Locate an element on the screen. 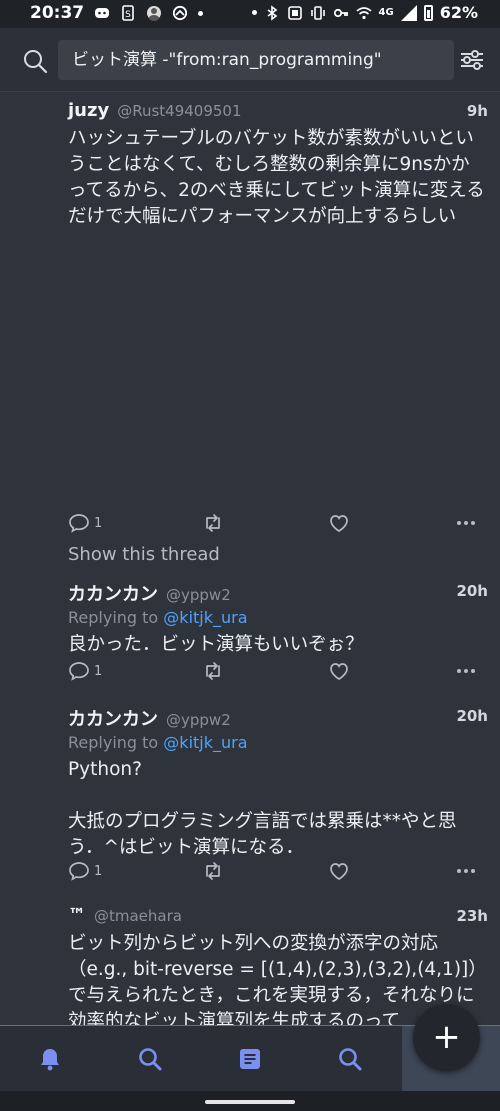 This screenshot has height=1111, width=500. status-bar: 20:37 S 4G 62% is located at coordinates (250, 14).